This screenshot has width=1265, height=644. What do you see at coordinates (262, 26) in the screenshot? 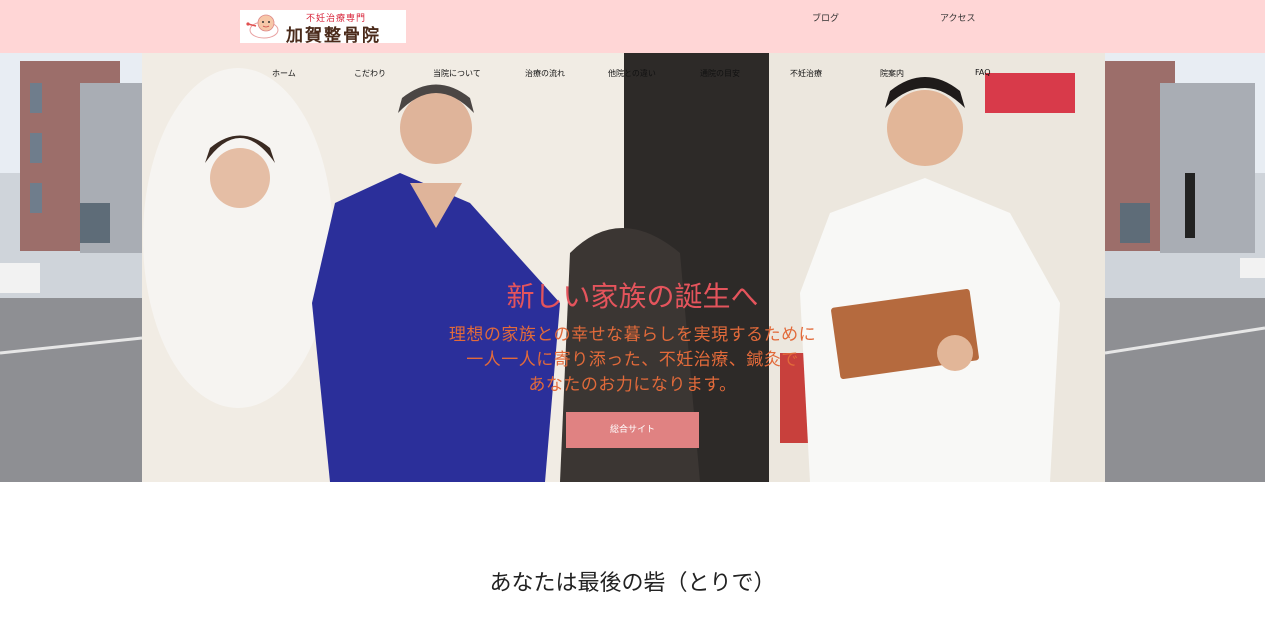
I see `baby-icon` at bounding box center [262, 26].